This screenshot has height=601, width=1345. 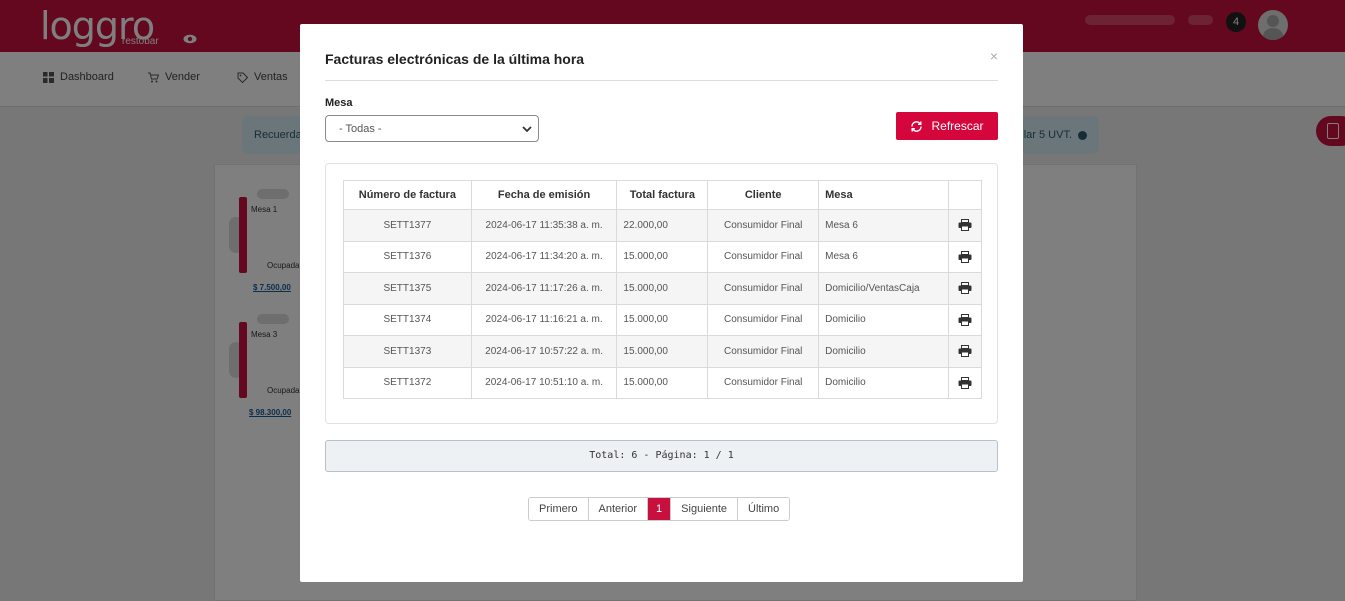 I want to click on cell-fecha: 2024-06-17 10:57:22 a. m., so click(x=544, y=351).